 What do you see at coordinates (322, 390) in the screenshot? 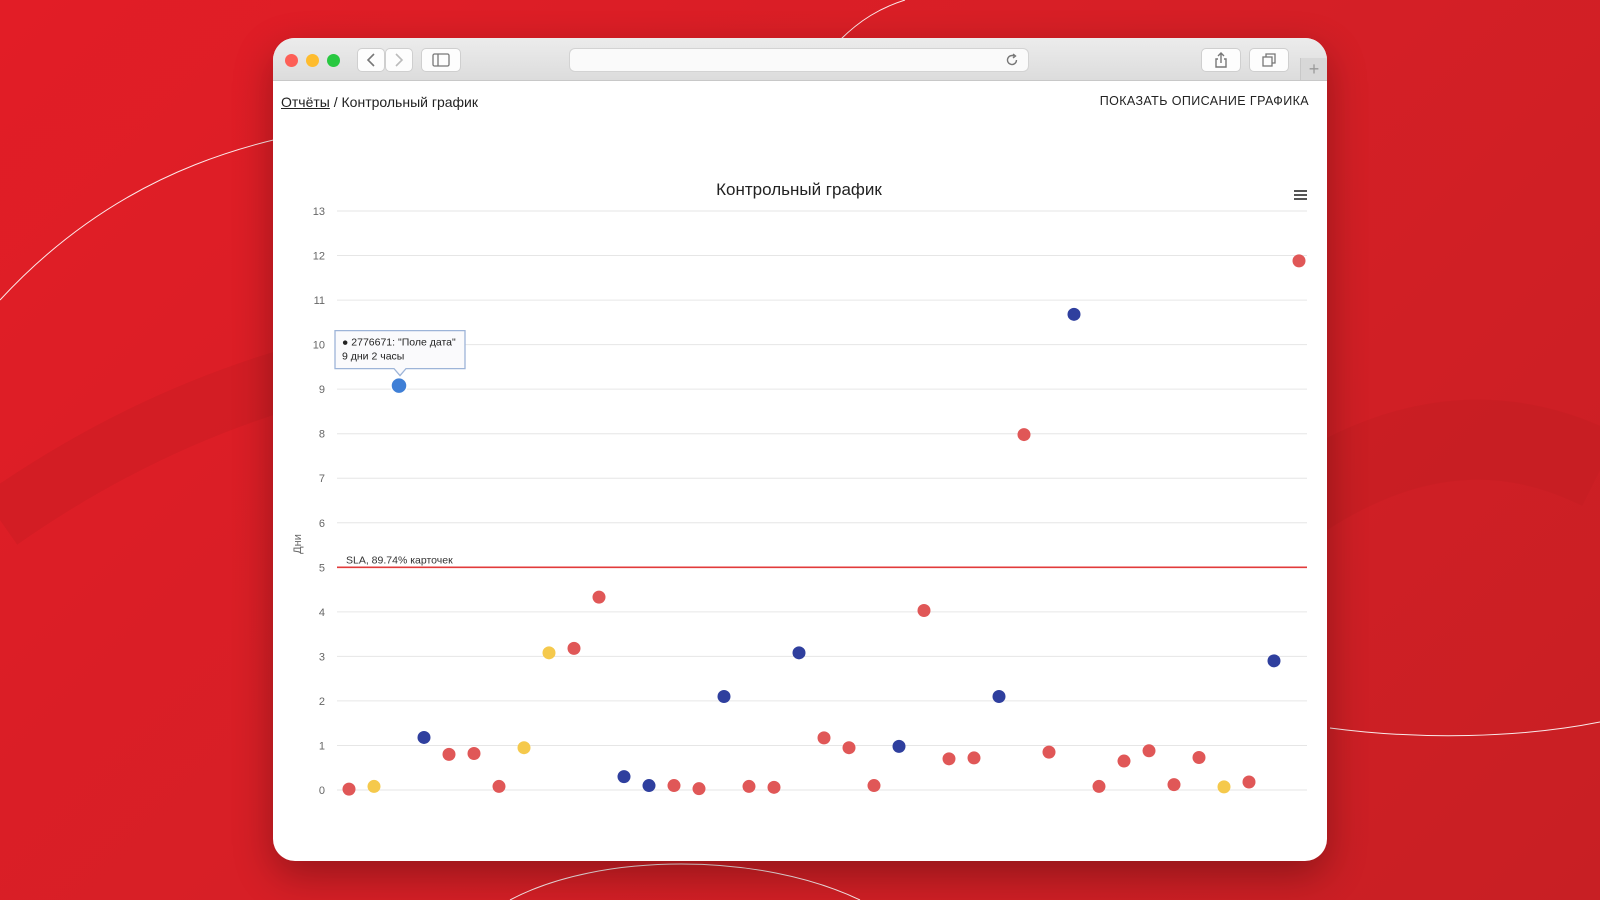
I see `y-tick-label: 9` at bounding box center [322, 390].